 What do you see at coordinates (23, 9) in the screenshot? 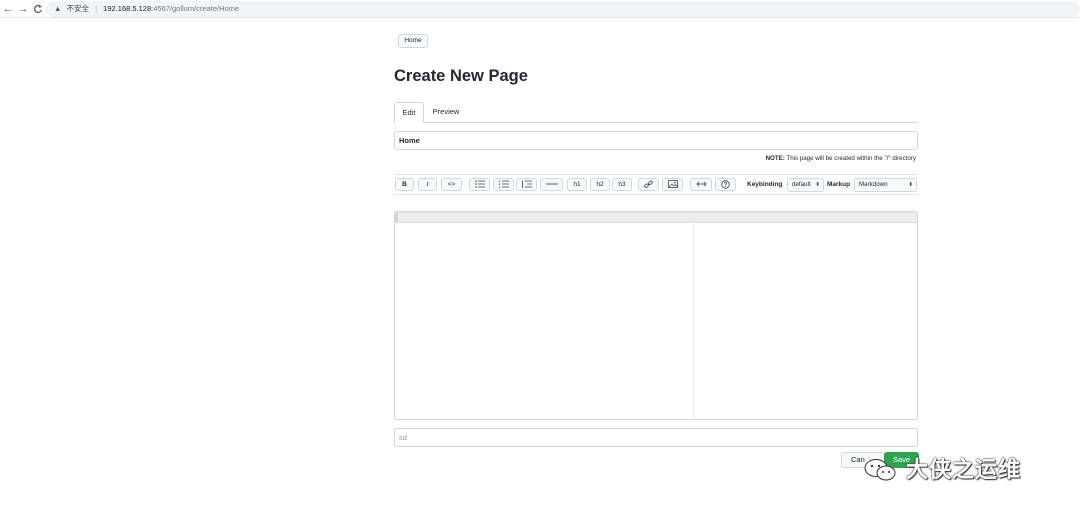
I see `forward-arrow-icon: →` at bounding box center [23, 9].